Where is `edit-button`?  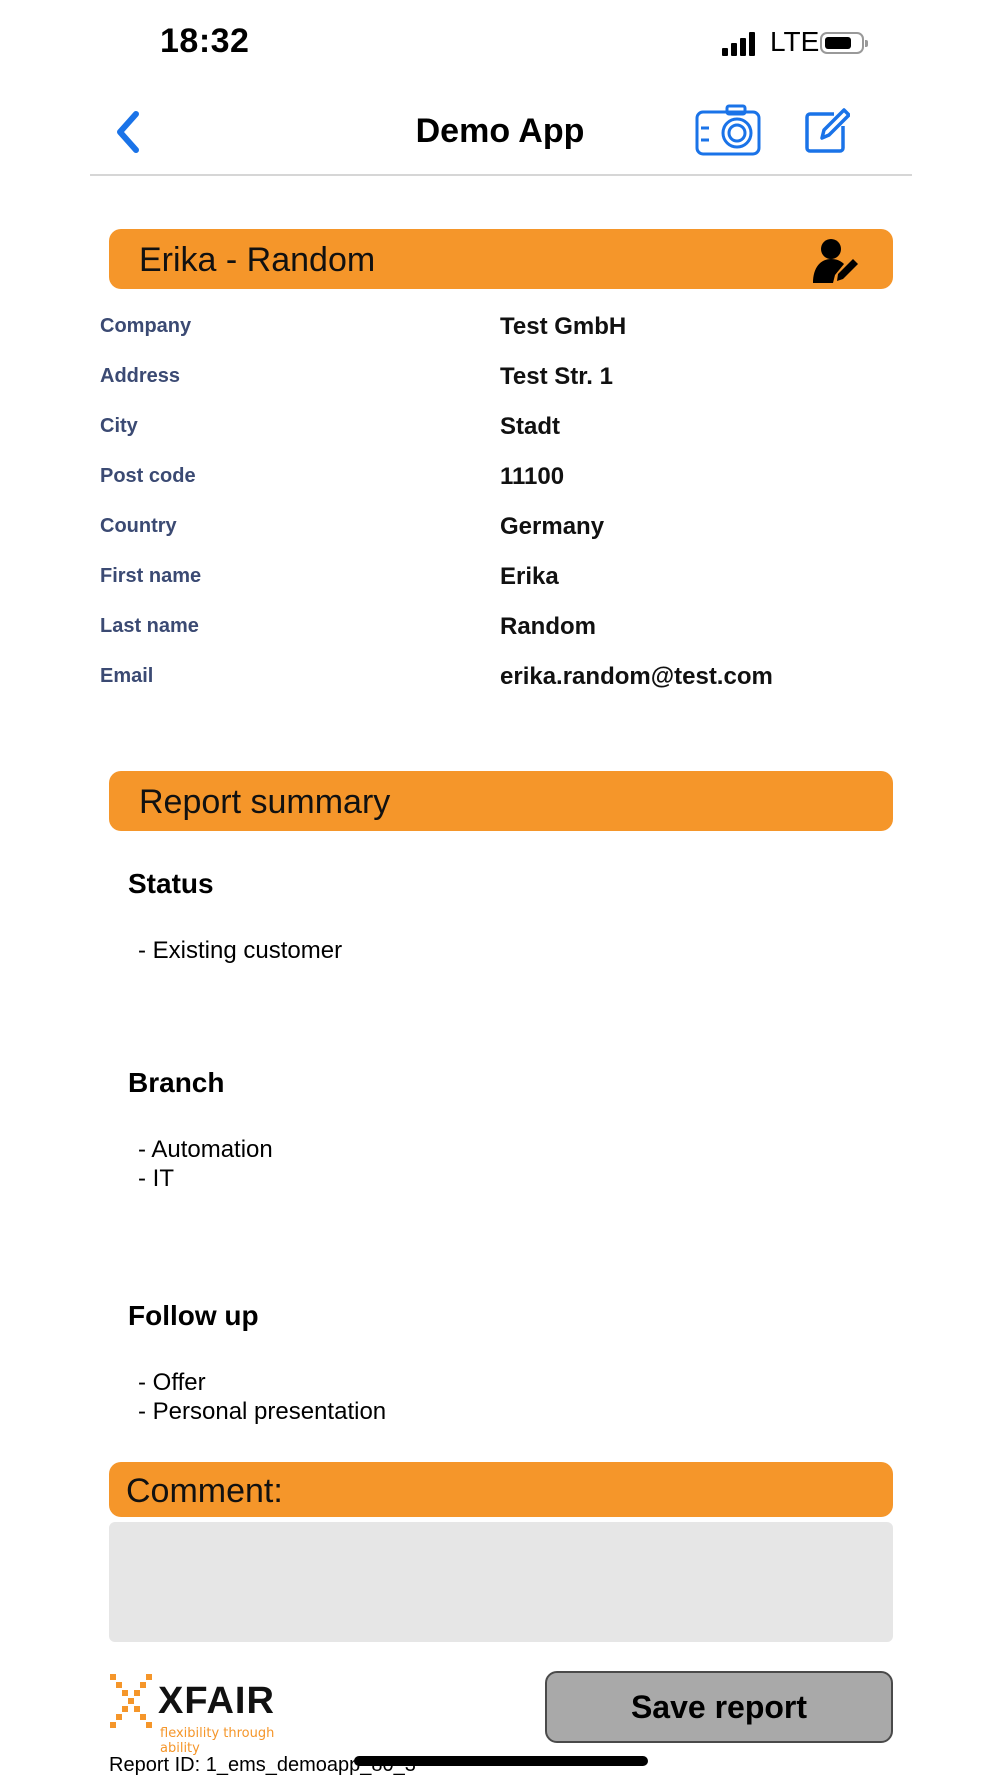
edit-button is located at coordinates (827, 130).